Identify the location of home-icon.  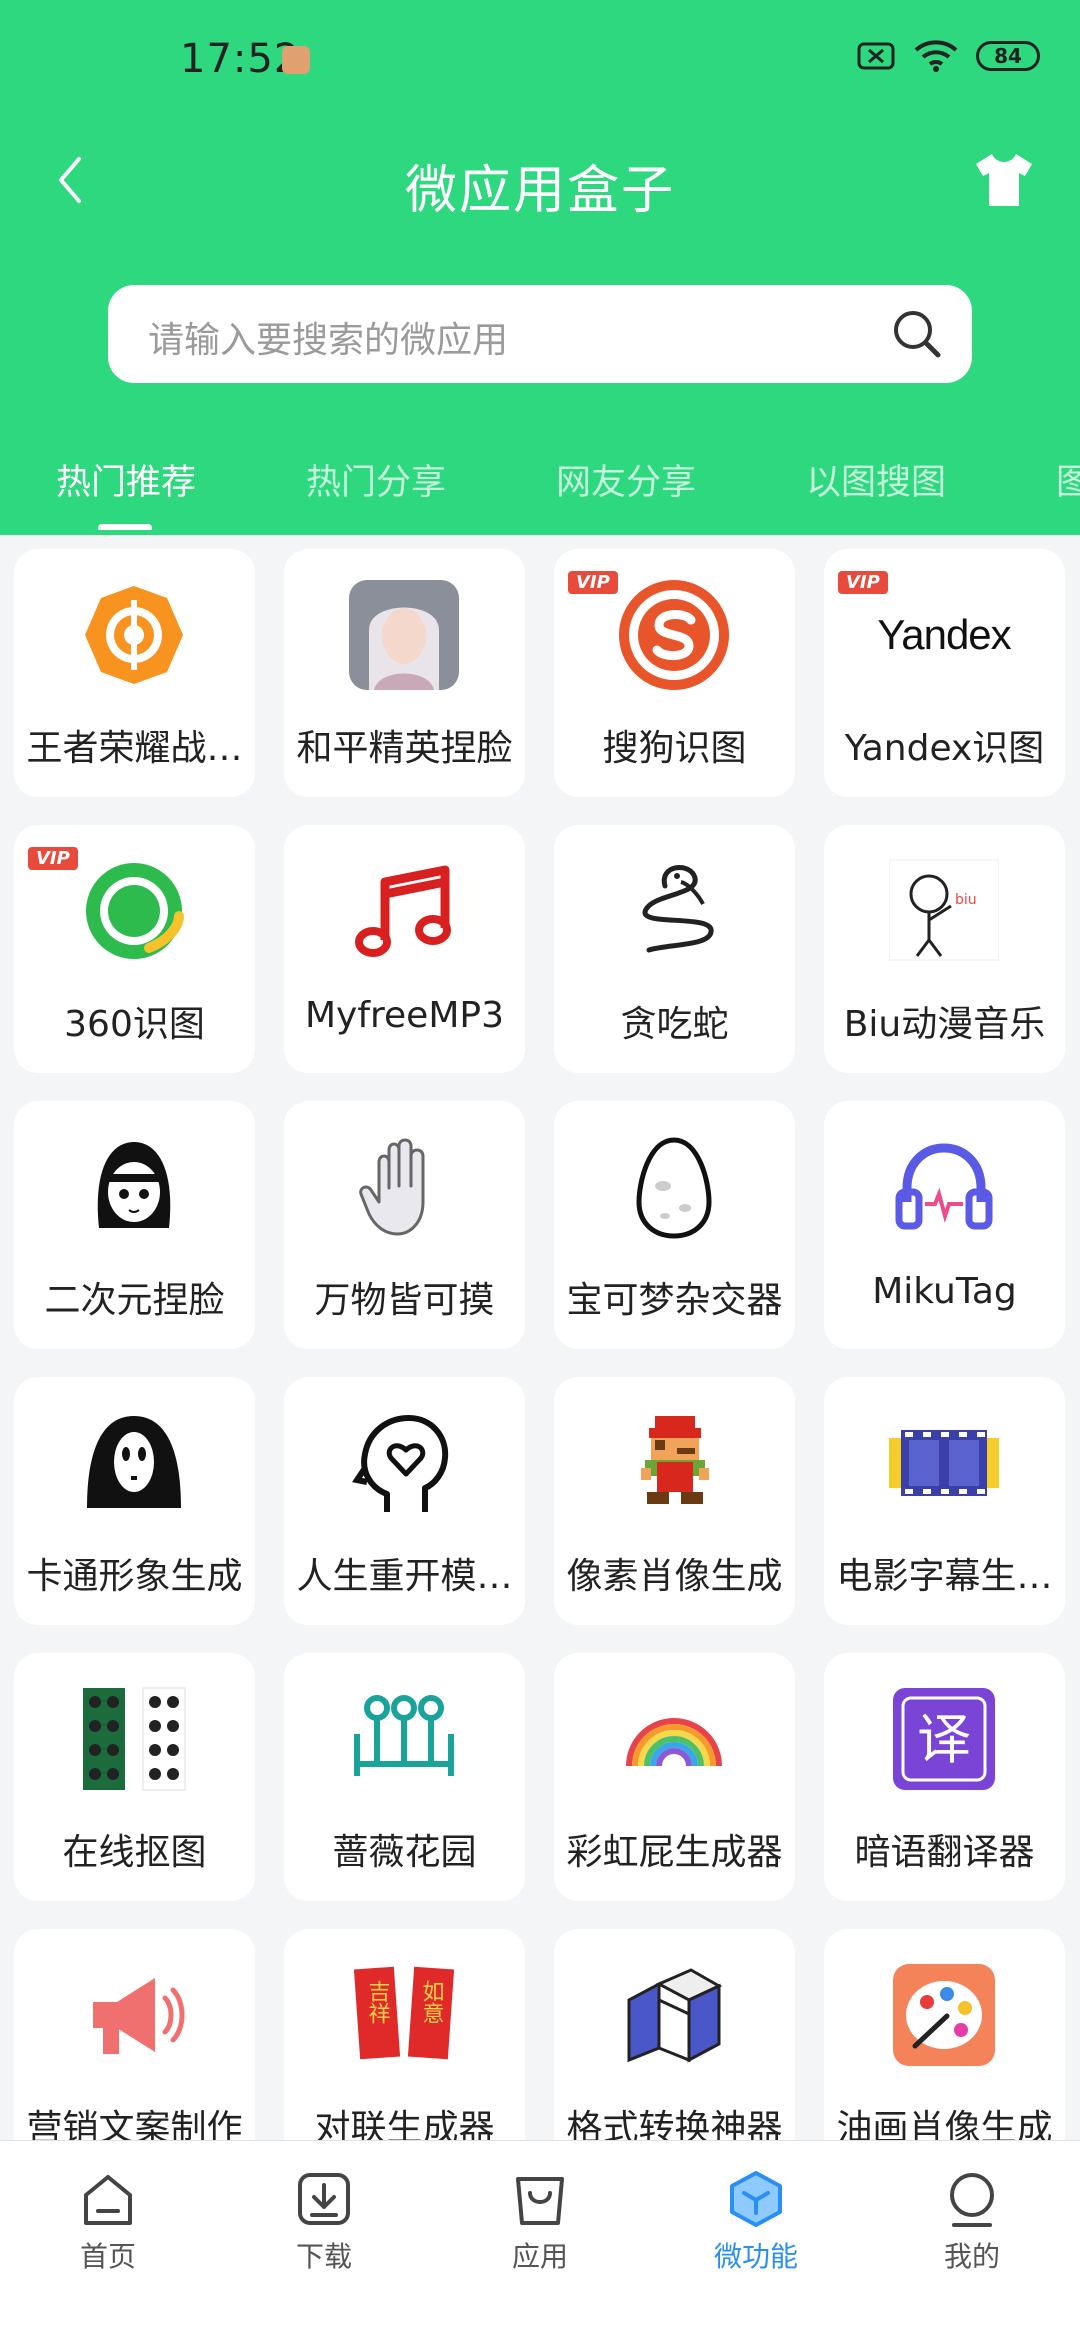
(108, 2200).